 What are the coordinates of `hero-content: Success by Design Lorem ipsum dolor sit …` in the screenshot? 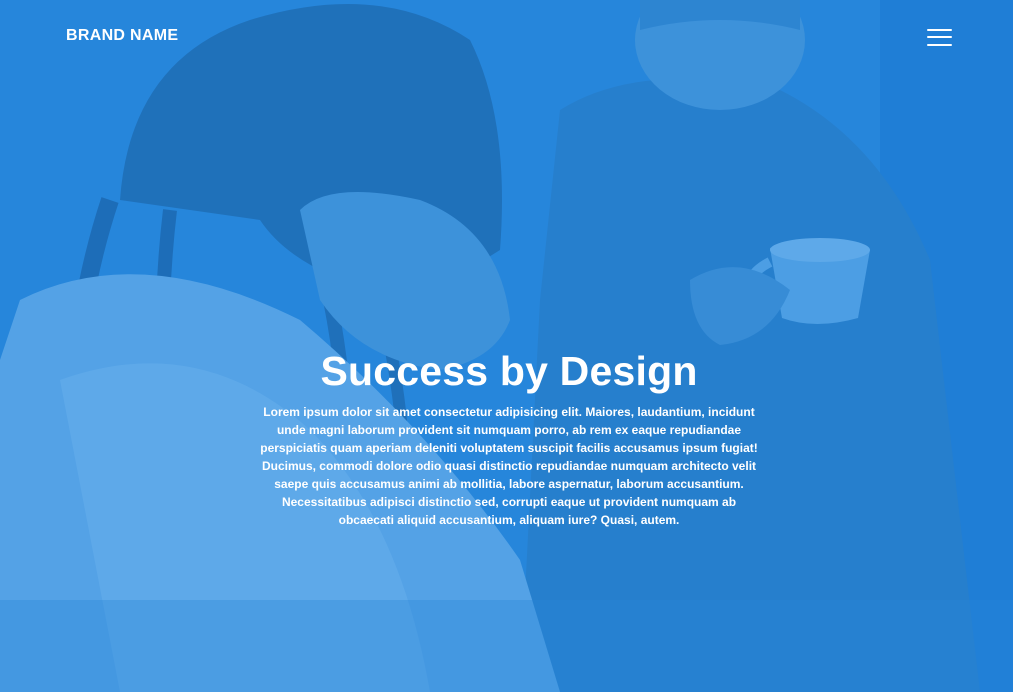 It's located at (509, 437).